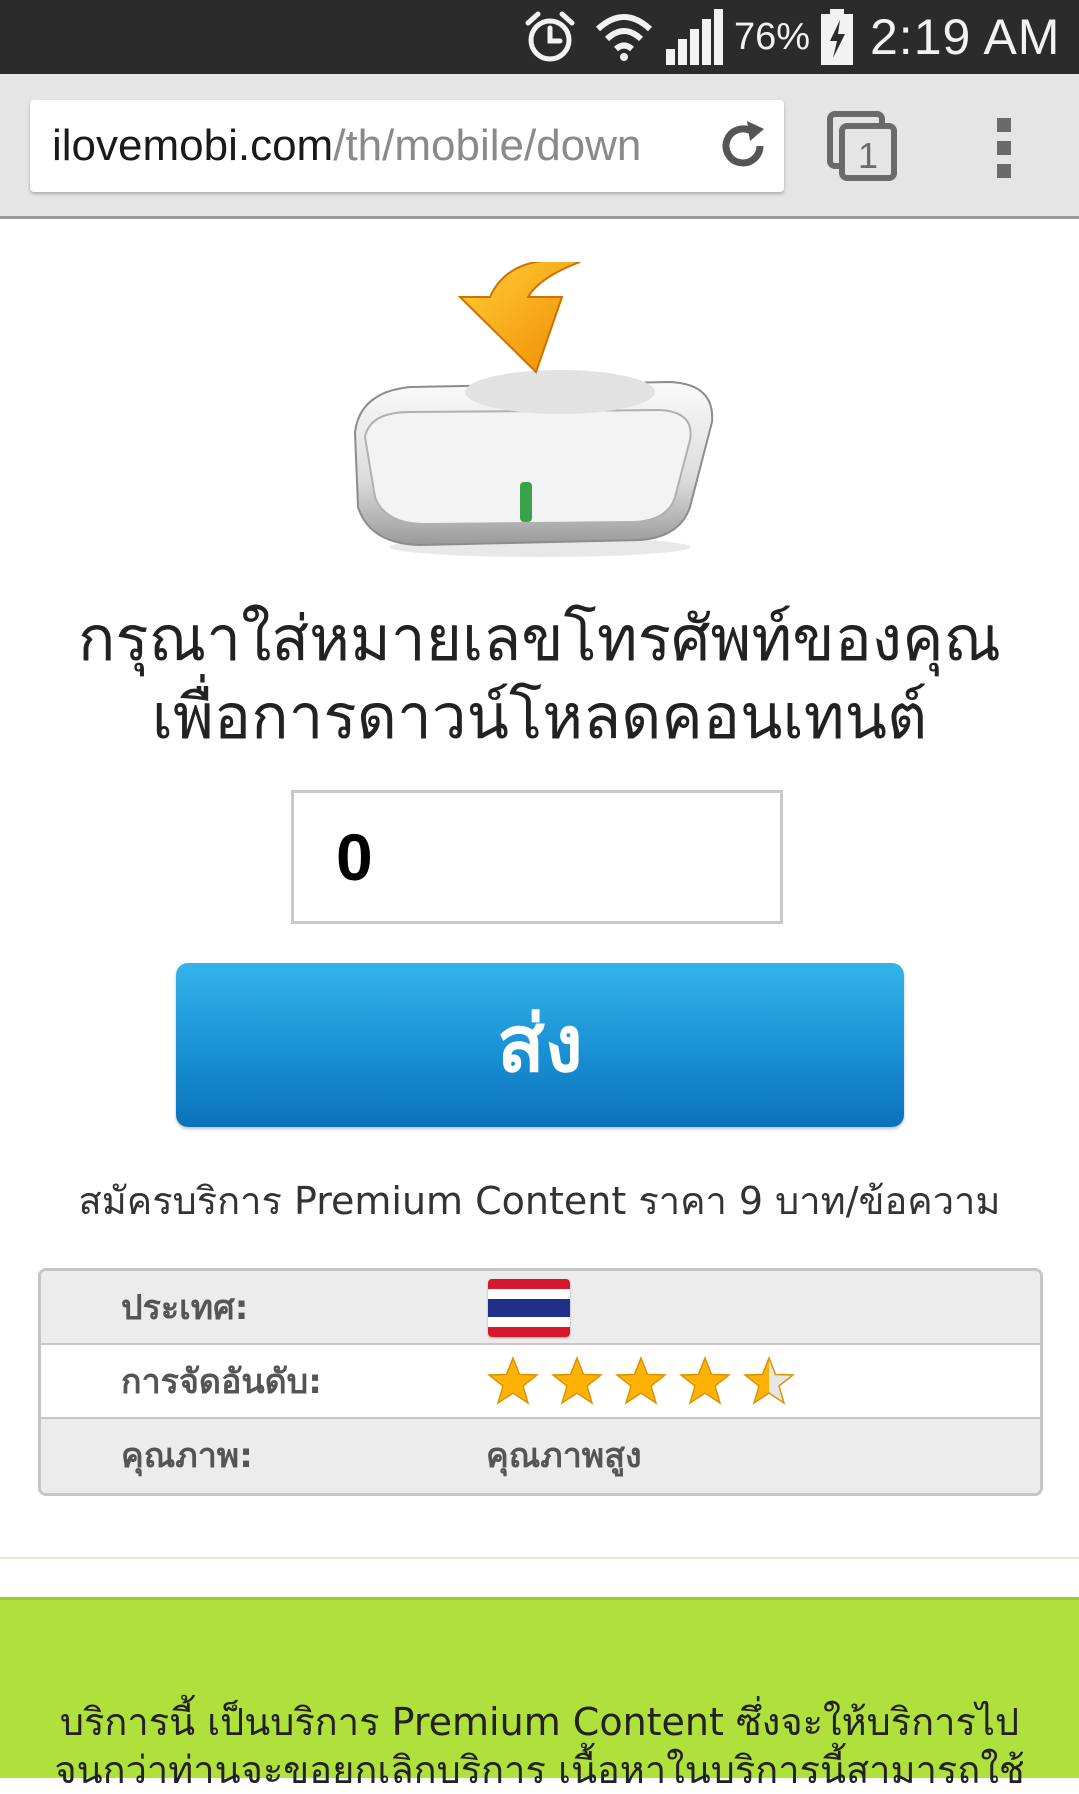 The width and height of the screenshot is (1079, 1794). I want to click on wifi-icon, so click(624, 37).